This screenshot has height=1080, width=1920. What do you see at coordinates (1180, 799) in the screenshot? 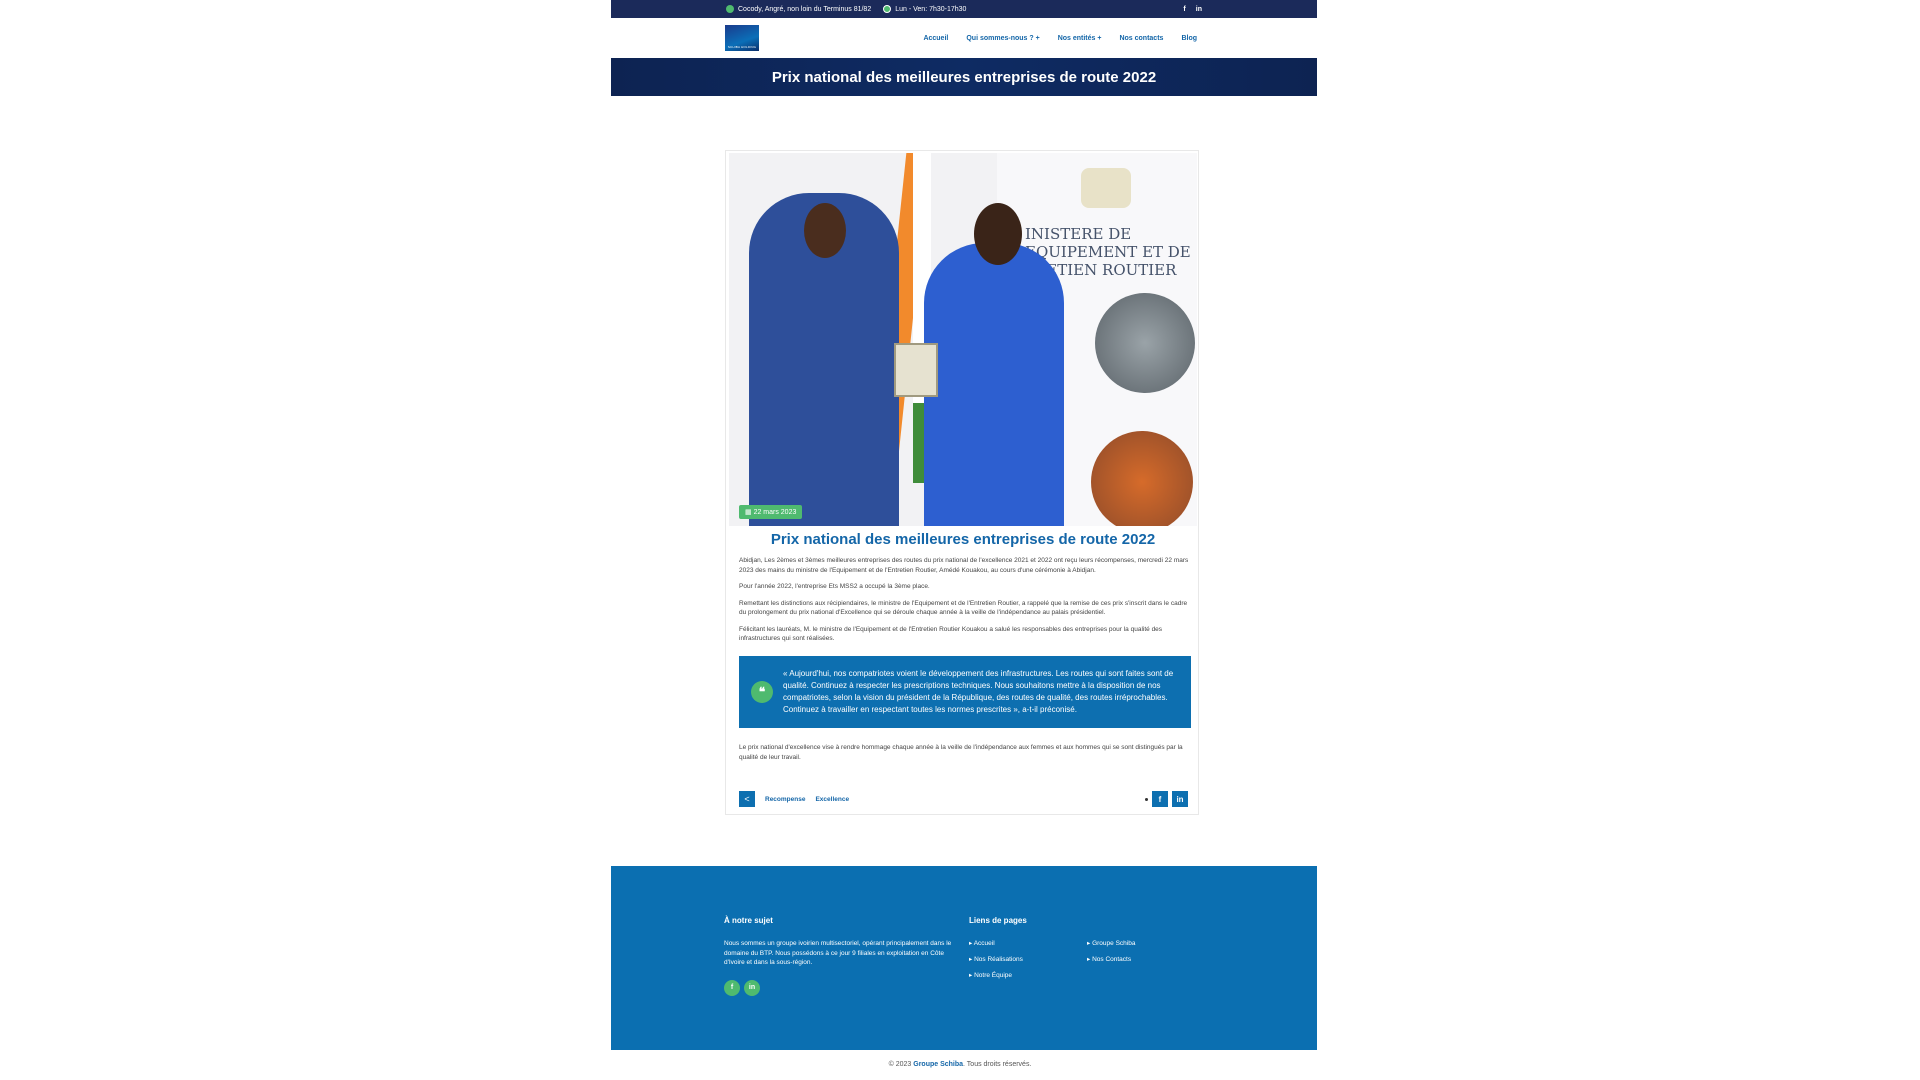
I see `share-linkedin-button: in` at bounding box center [1180, 799].